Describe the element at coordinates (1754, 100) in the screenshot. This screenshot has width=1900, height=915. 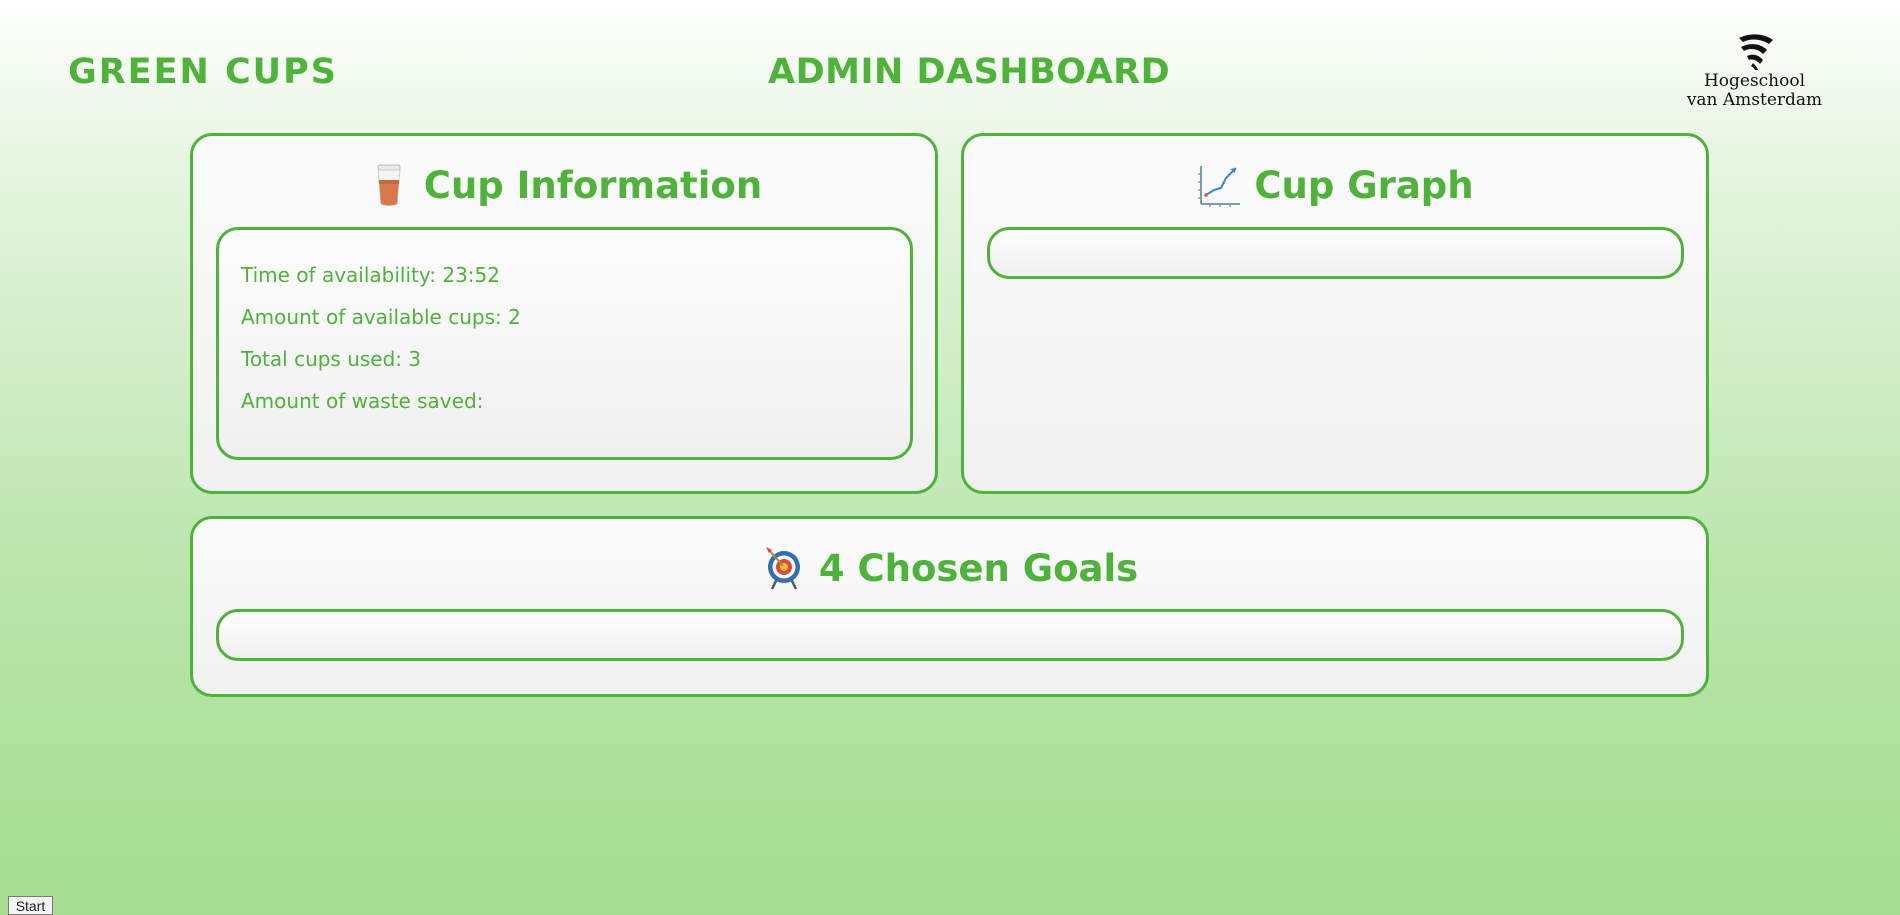
I see `logo-line-2: van Amsterdam` at that location.